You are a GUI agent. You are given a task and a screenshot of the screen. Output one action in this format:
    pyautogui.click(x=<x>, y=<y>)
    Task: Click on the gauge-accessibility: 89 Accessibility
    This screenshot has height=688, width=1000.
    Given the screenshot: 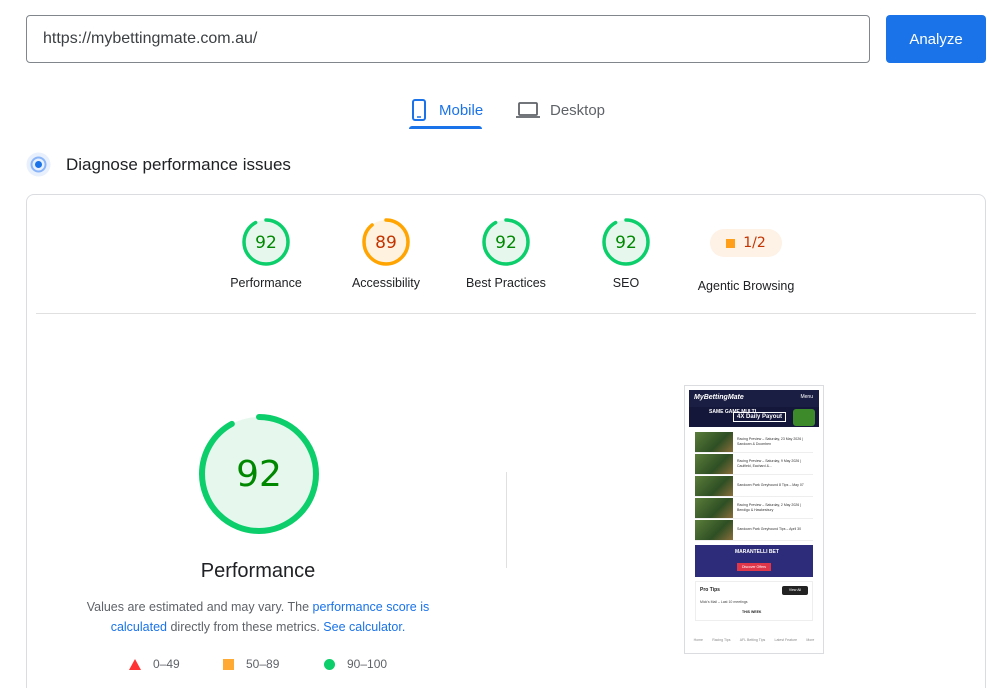 What is the action you would take?
    pyautogui.click(x=386, y=253)
    